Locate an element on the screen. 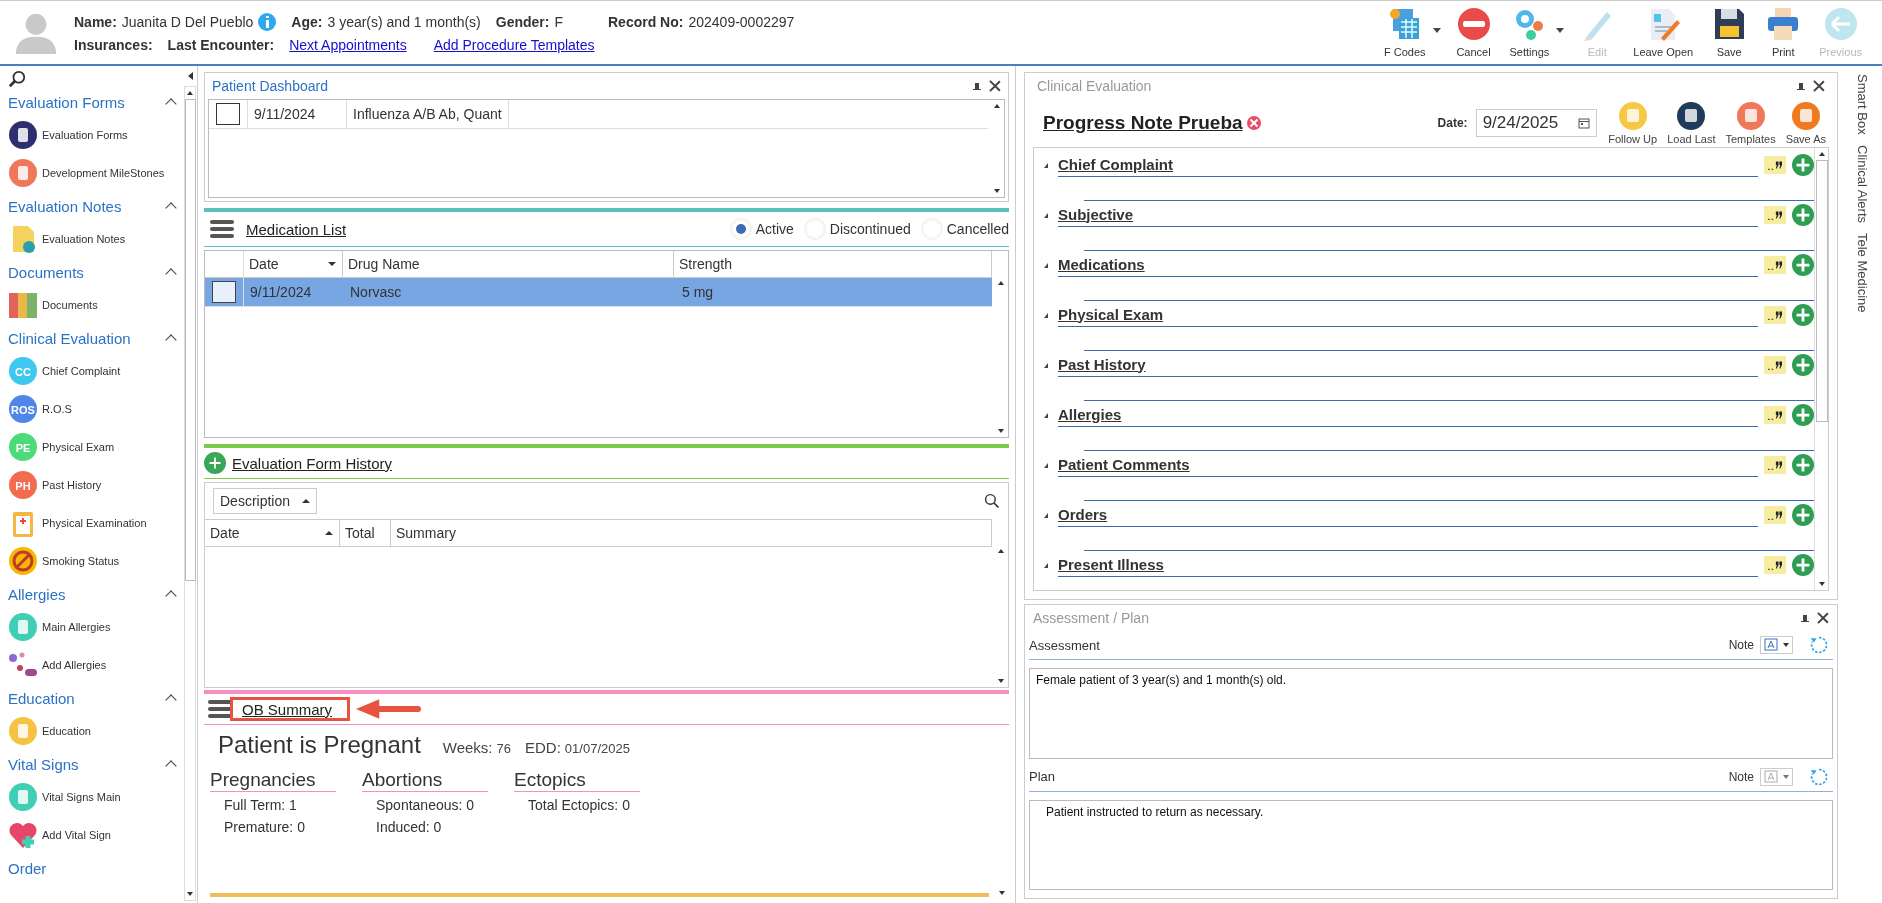  filter-radio: Active is located at coordinates (761, 229).